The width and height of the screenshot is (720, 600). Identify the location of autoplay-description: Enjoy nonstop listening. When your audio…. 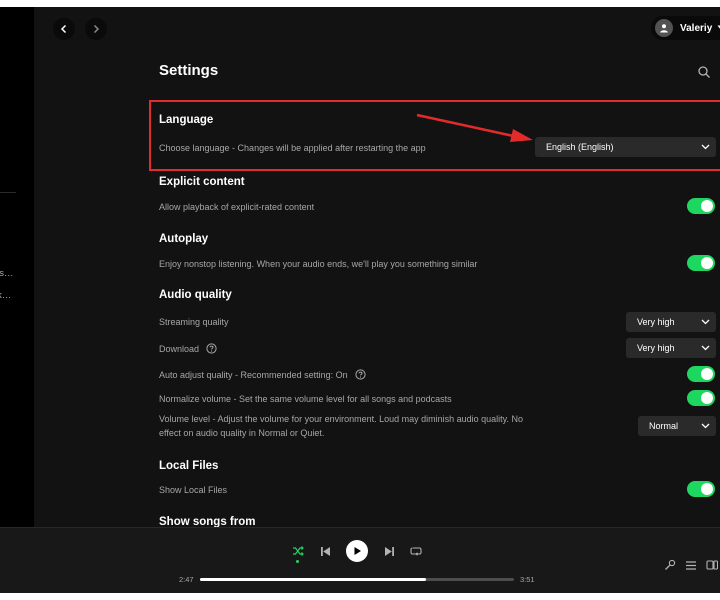
(318, 264).